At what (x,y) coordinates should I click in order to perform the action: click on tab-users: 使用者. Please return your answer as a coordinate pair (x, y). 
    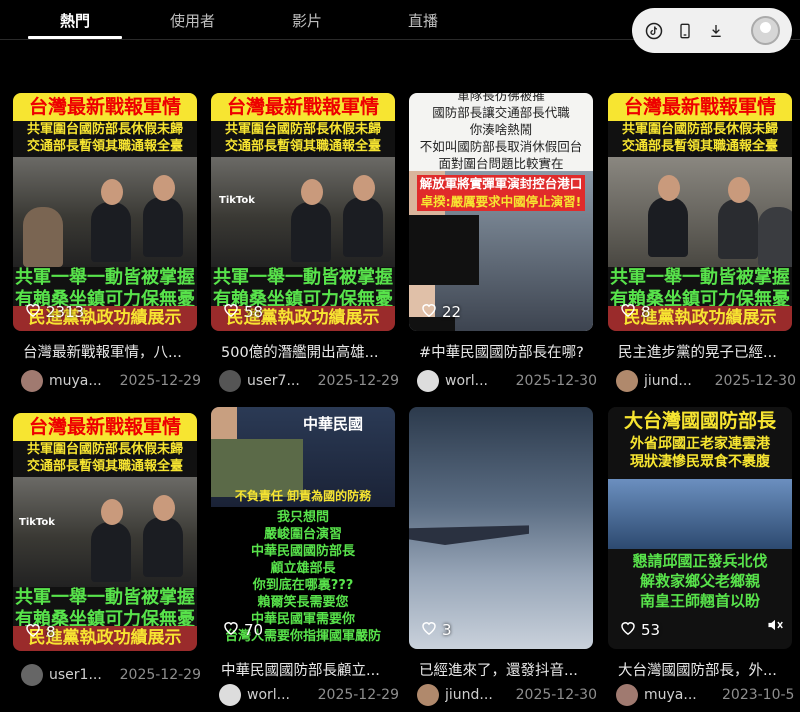
    Looking at the image, I should click on (192, 20).